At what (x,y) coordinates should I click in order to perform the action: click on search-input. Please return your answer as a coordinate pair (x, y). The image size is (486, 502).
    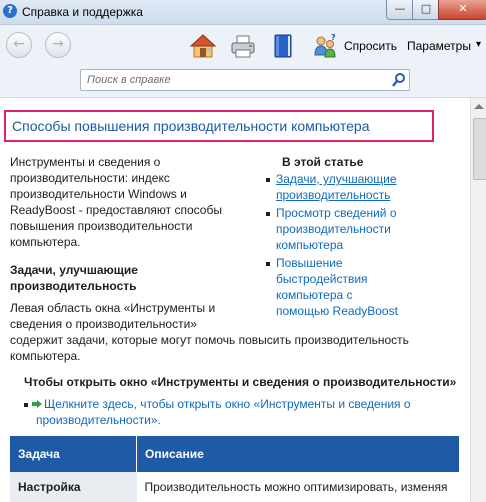
    Looking at the image, I should click on (232, 79).